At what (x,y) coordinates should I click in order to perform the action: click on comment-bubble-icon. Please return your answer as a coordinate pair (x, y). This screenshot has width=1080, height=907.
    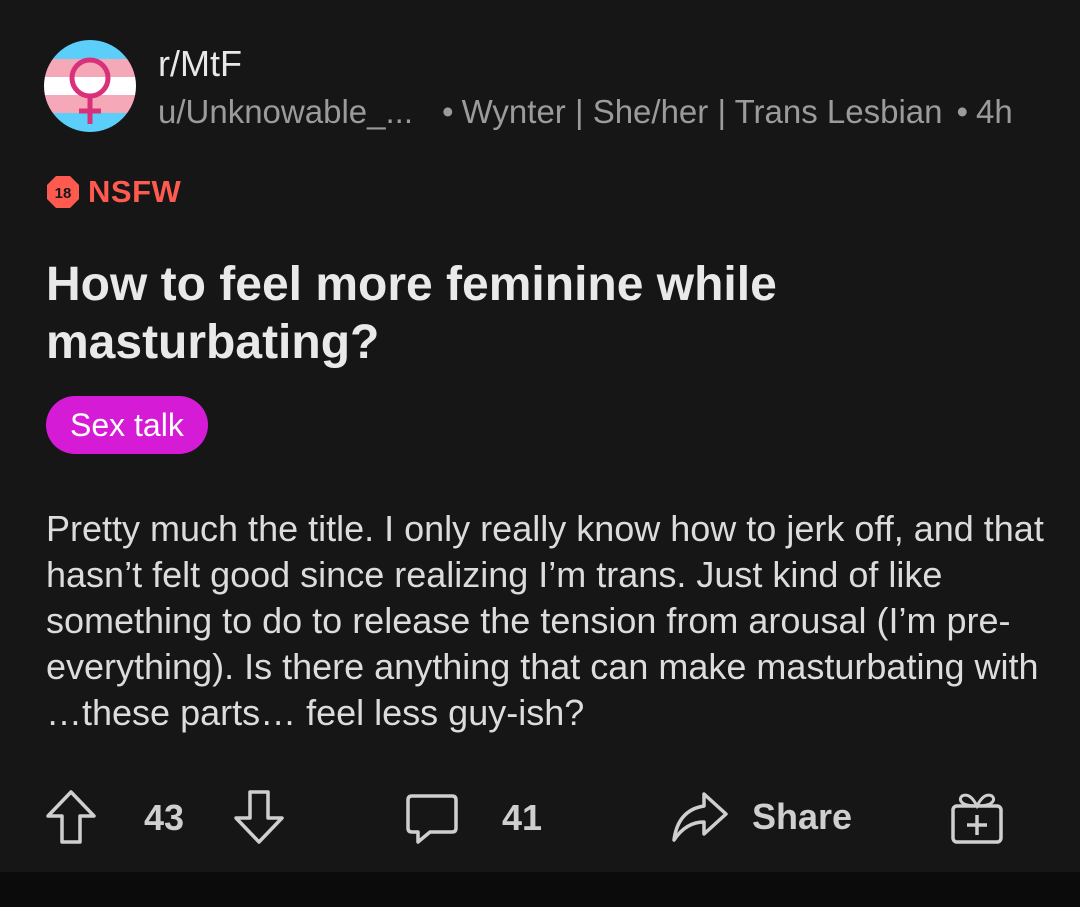
    Looking at the image, I should click on (432, 819).